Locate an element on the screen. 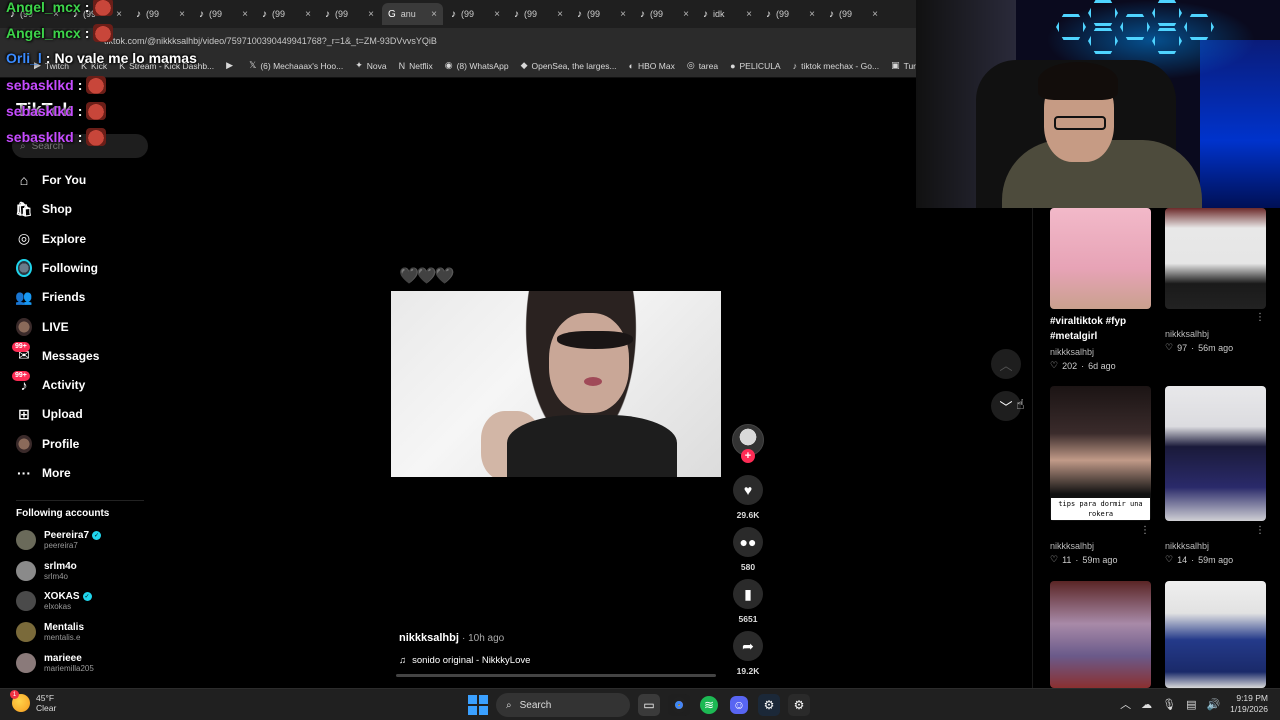 Image resolution: width=1280 pixels, height=720 pixels. sidebar-item-live: LIVE is located at coordinates (42, 327).